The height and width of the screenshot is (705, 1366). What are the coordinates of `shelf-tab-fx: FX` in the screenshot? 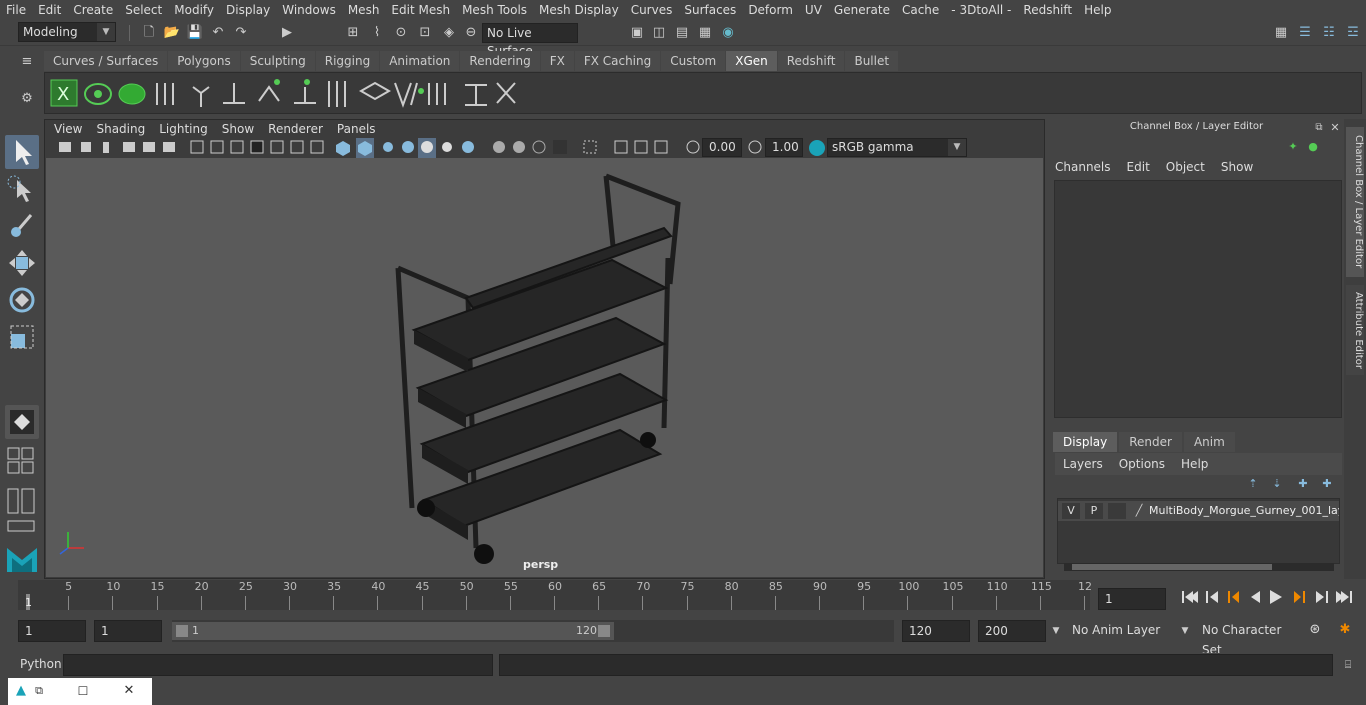 It's located at (557, 61).